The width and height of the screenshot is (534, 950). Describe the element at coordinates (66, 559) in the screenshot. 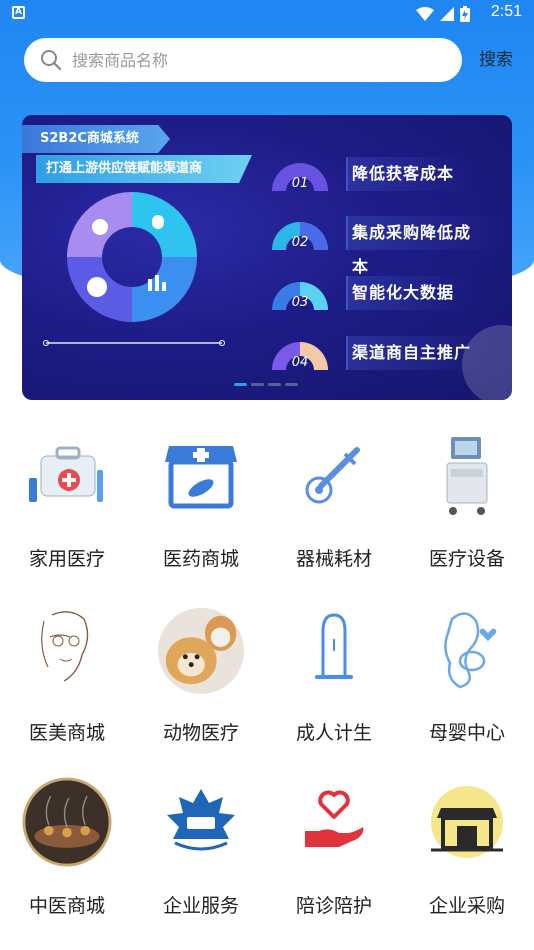

I see `category-label: 家用医疗` at that location.